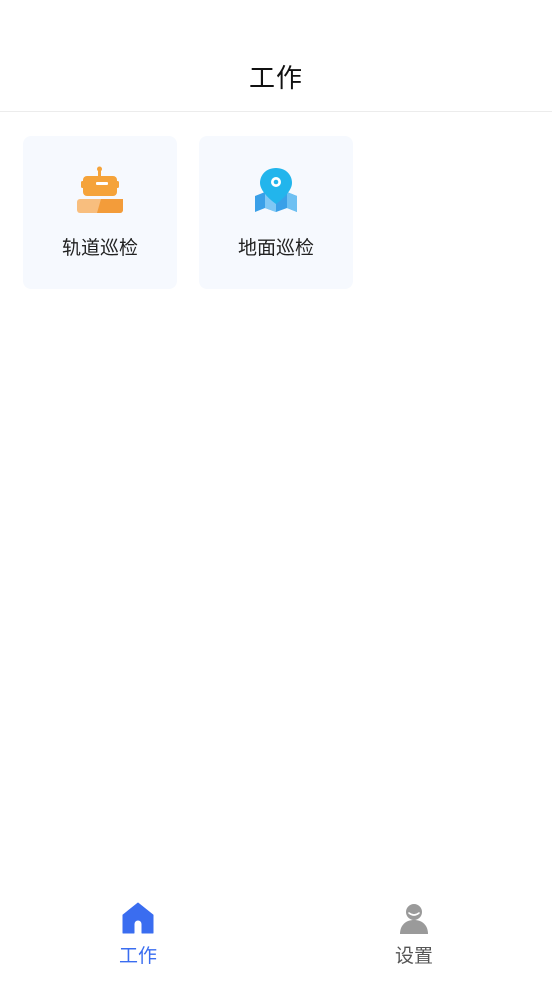 Image resolution: width=552 pixels, height=981 pixels. What do you see at coordinates (138, 918) in the screenshot?
I see `home-icon` at bounding box center [138, 918].